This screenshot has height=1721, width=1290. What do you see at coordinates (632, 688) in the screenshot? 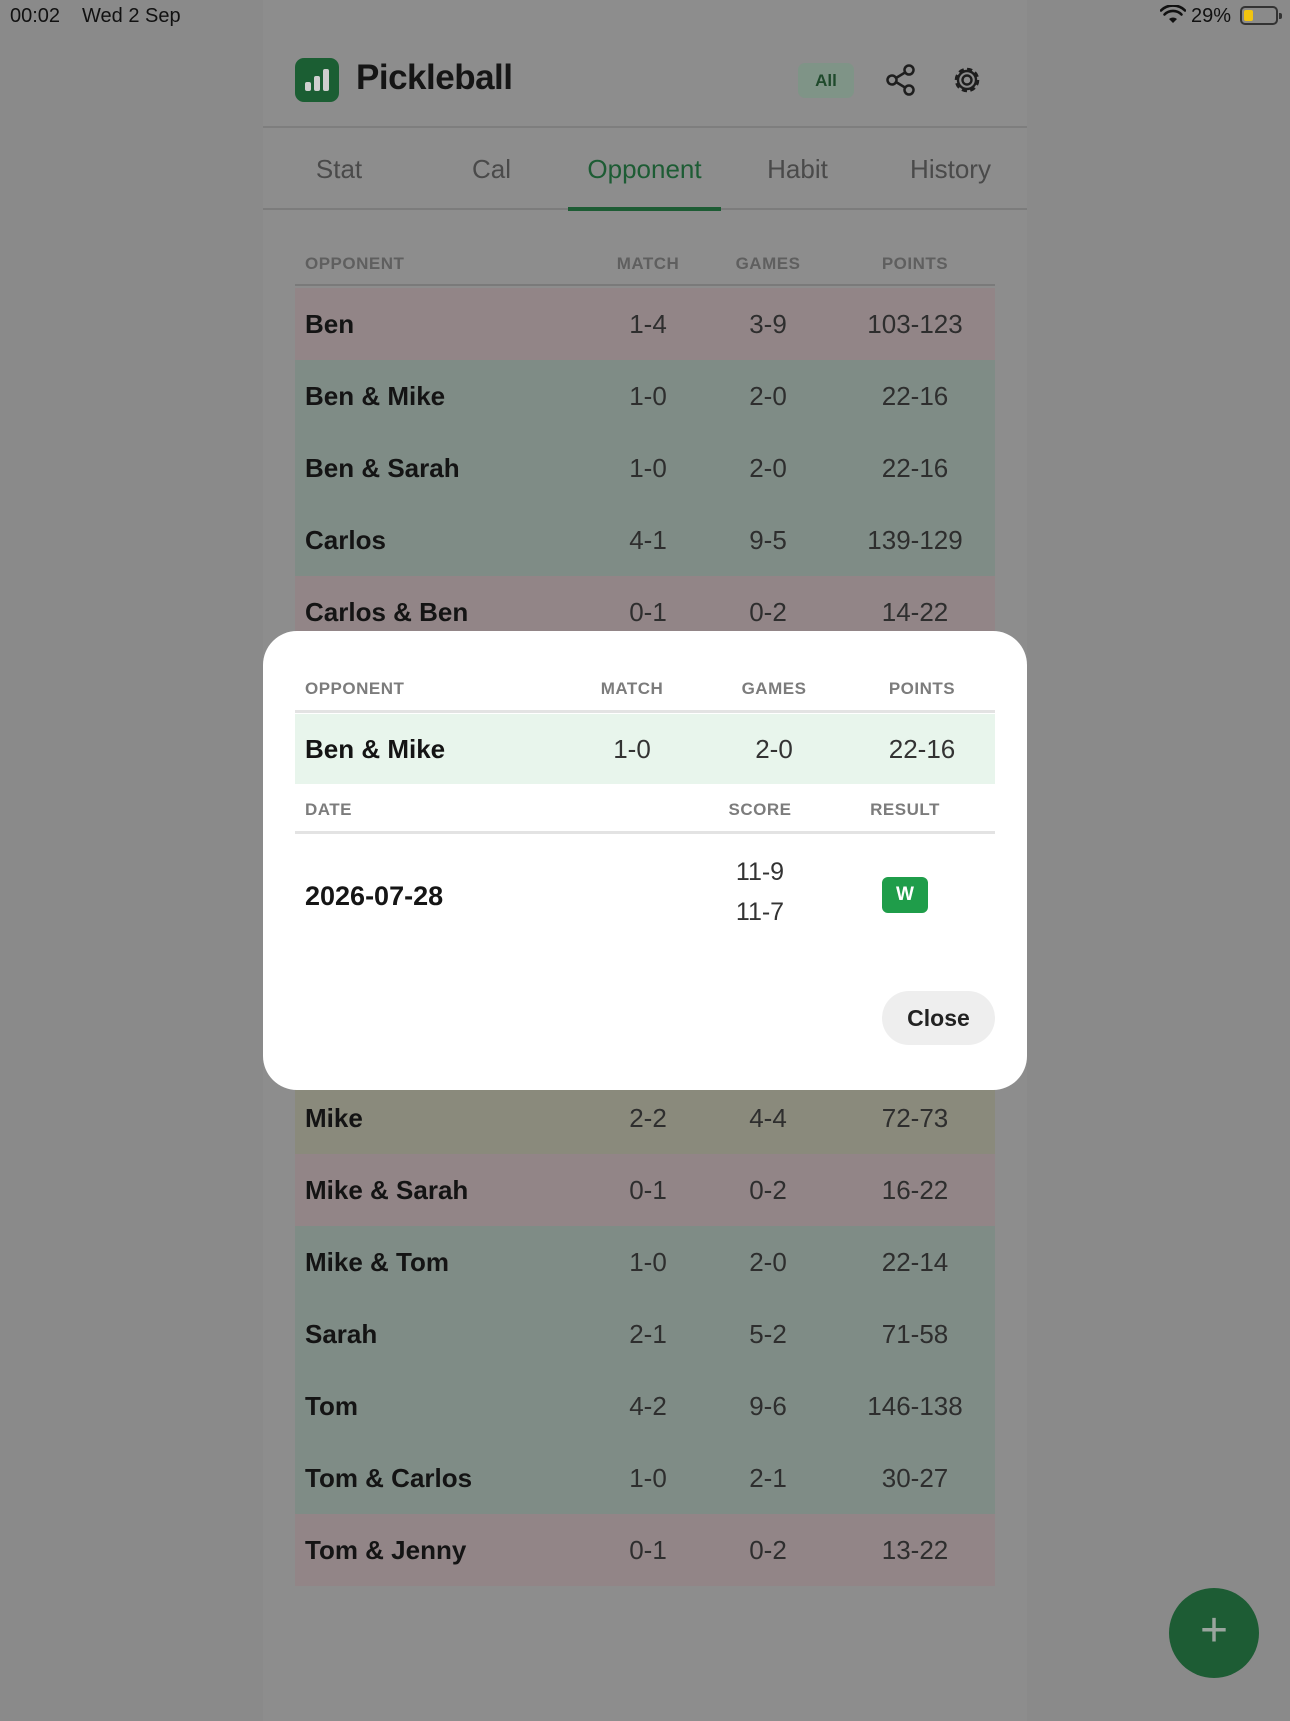
I see `modal-col-match: MATCH` at bounding box center [632, 688].